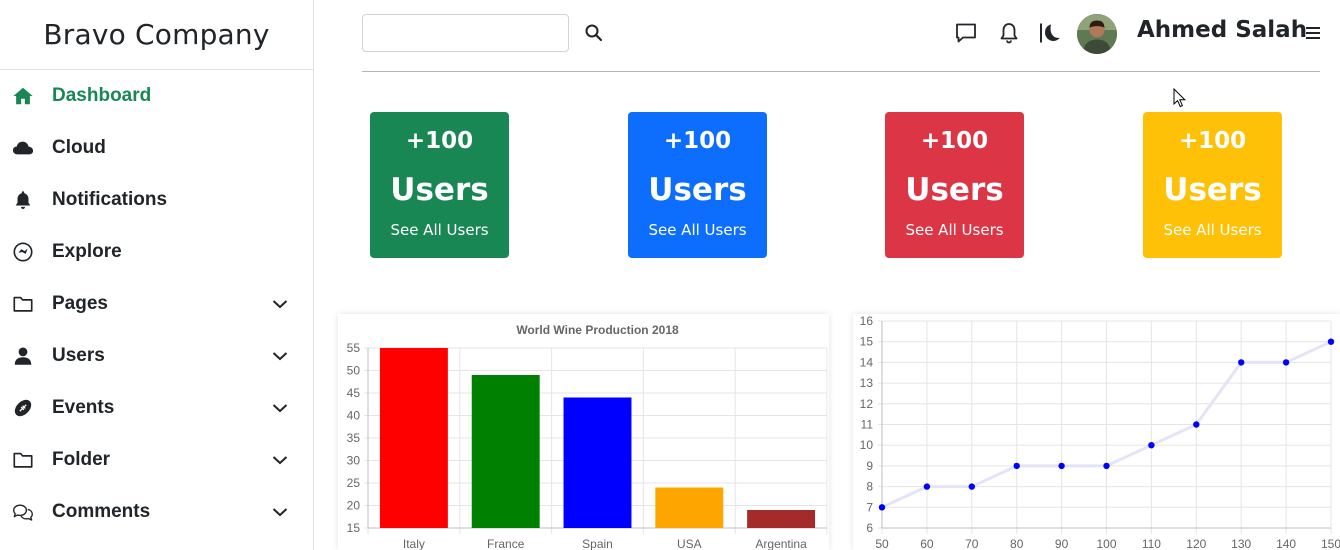  I want to click on x-tick-label: USA, so click(689, 543).